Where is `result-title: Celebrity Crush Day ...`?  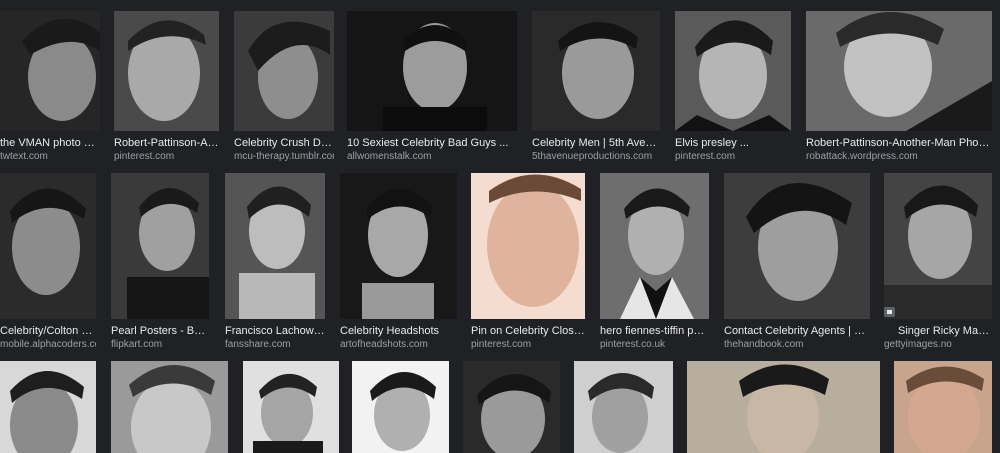 result-title: Celebrity Crush Day ... is located at coordinates (284, 143).